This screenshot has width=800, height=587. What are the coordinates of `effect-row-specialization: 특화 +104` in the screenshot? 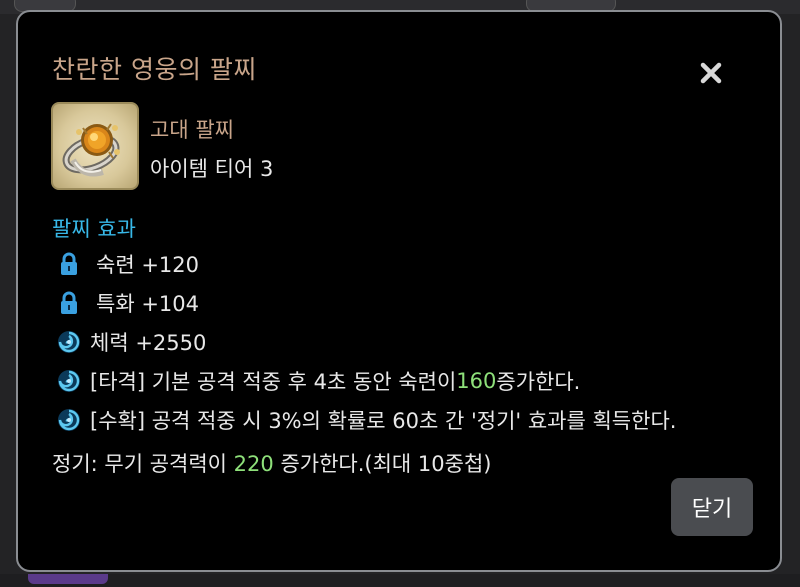 It's located at (127, 303).